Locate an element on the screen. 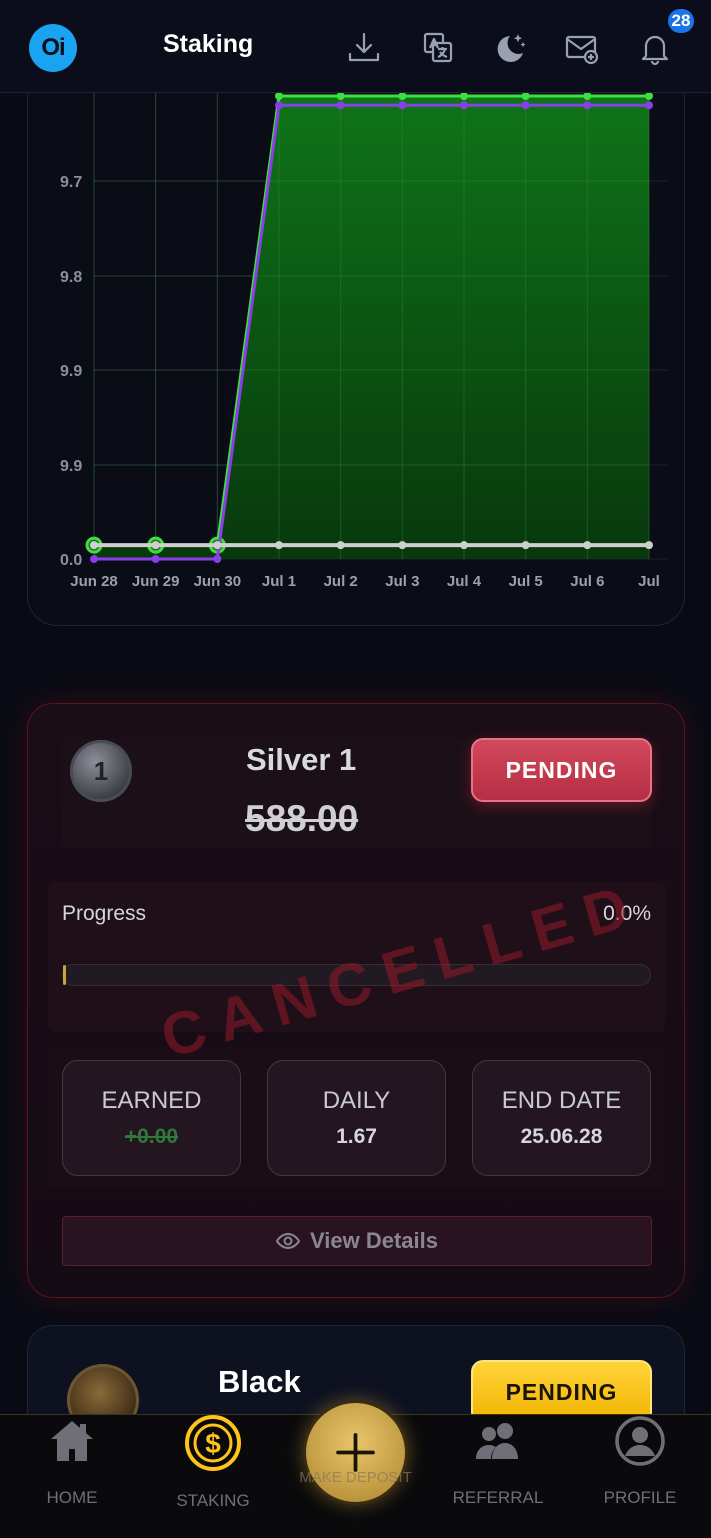  plan-name-black: Black is located at coordinates (259, 1381).